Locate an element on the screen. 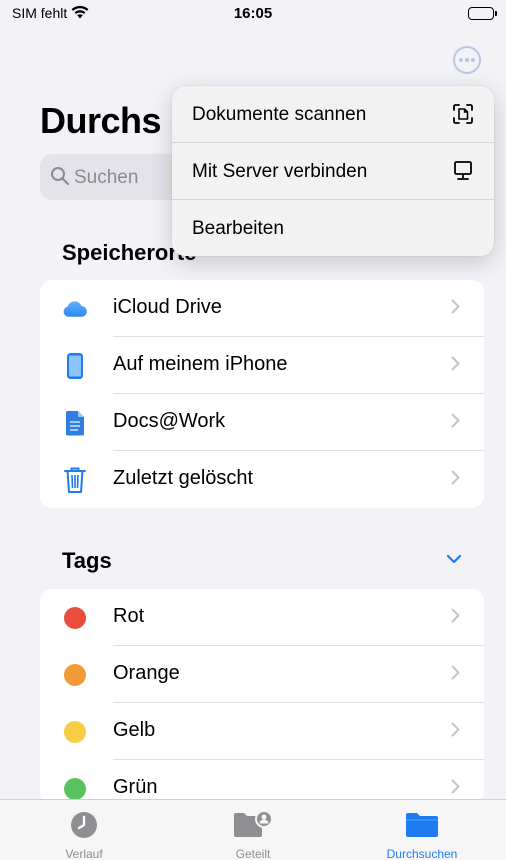 The width and height of the screenshot is (506, 860). location-label: Zuletzt gelöscht is located at coordinates (183, 478).